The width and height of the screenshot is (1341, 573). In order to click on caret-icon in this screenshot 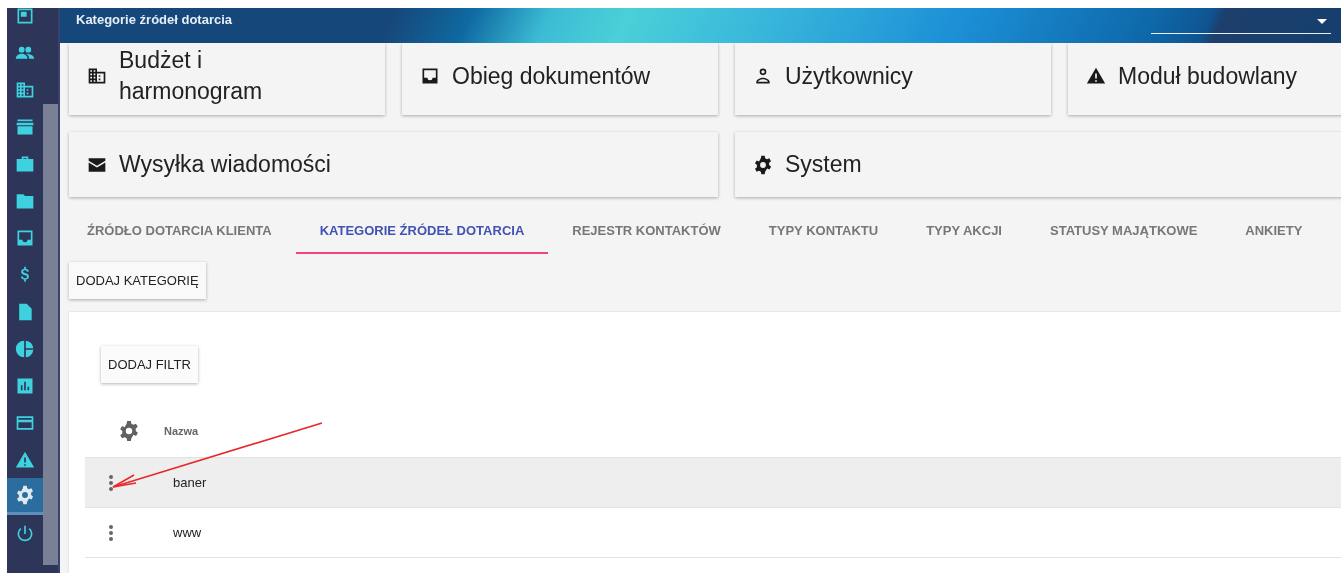, I will do `click(1322, 22)`.